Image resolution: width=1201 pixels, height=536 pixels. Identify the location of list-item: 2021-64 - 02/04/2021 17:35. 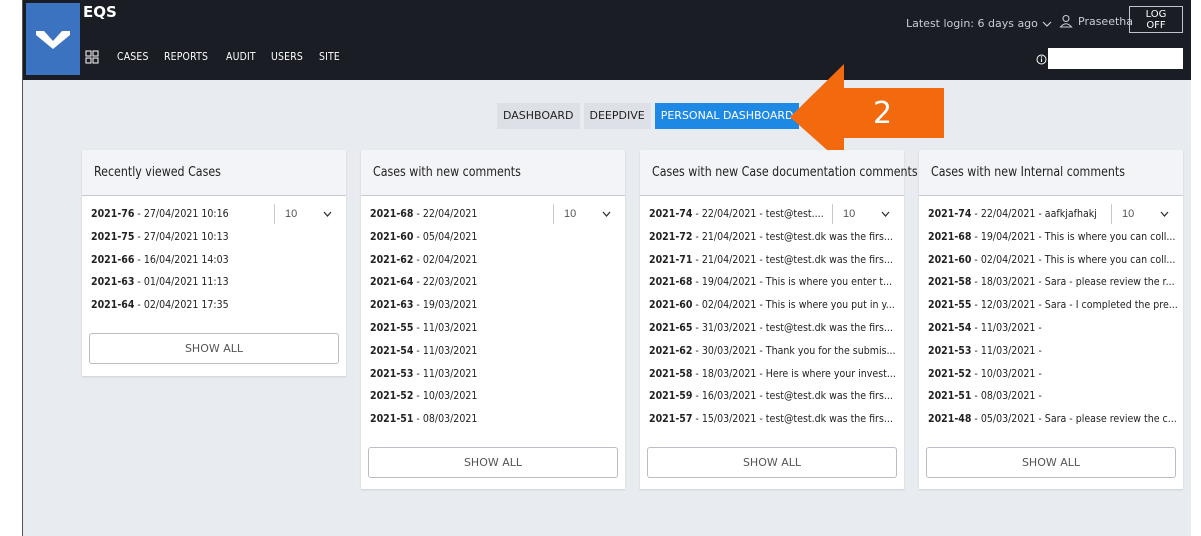
(214, 309).